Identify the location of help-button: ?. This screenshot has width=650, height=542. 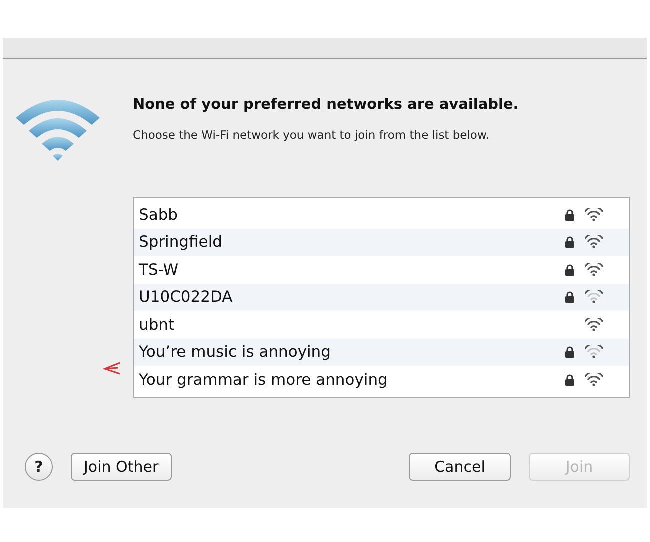
(39, 466).